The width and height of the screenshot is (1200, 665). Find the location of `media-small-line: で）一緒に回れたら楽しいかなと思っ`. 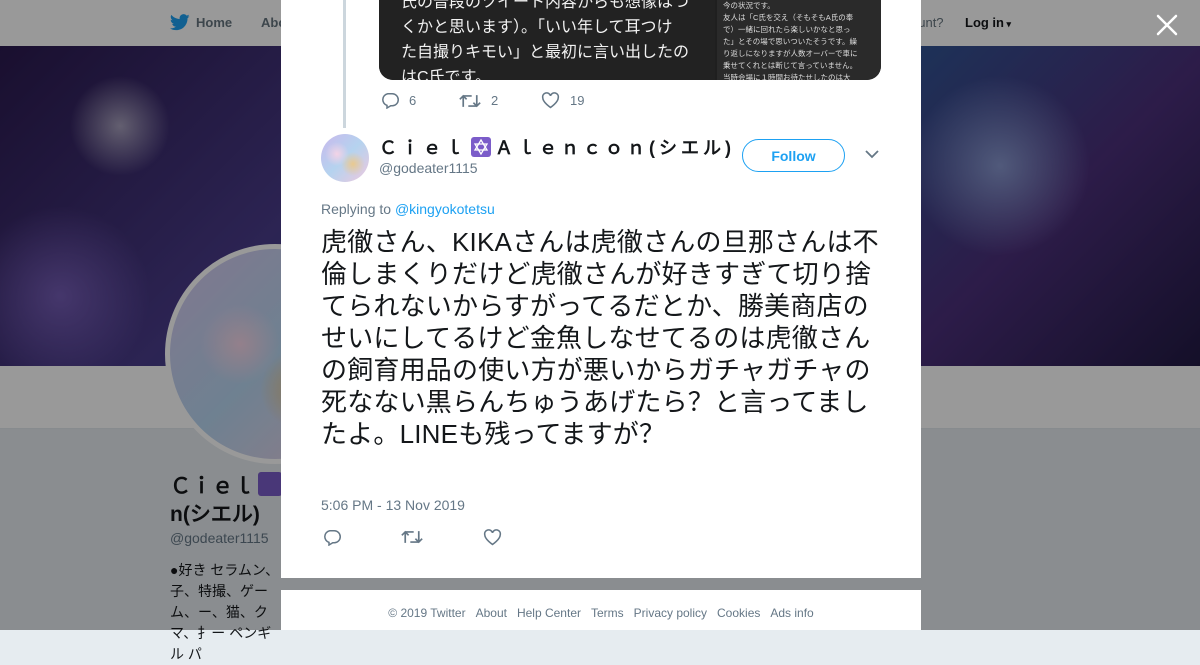

media-small-line: で）一緒に回れたら楽しいかなと思っ is located at coordinates (787, 29).